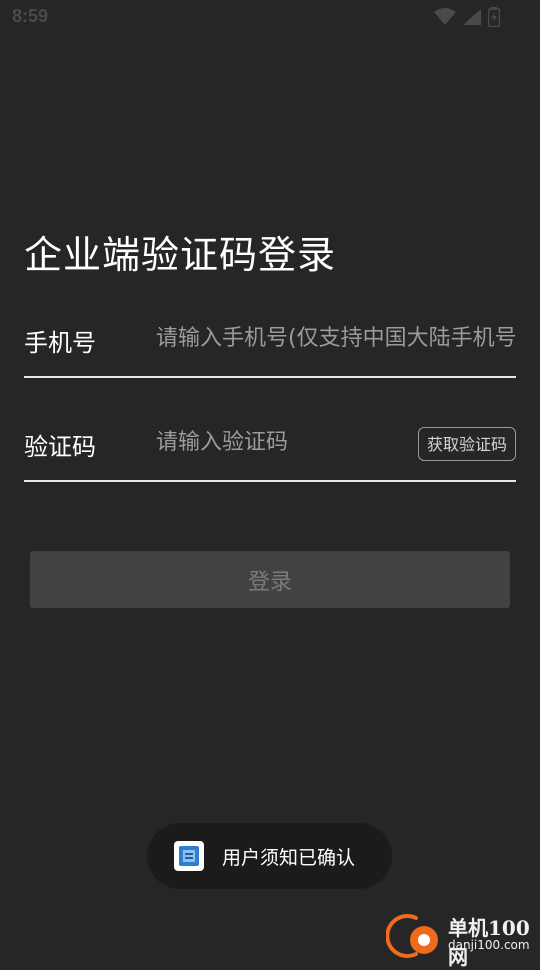 The width and height of the screenshot is (540, 970). Describe the element at coordinates (60, 447) in the screenshot. I see `code-label: 验证码` at that location.